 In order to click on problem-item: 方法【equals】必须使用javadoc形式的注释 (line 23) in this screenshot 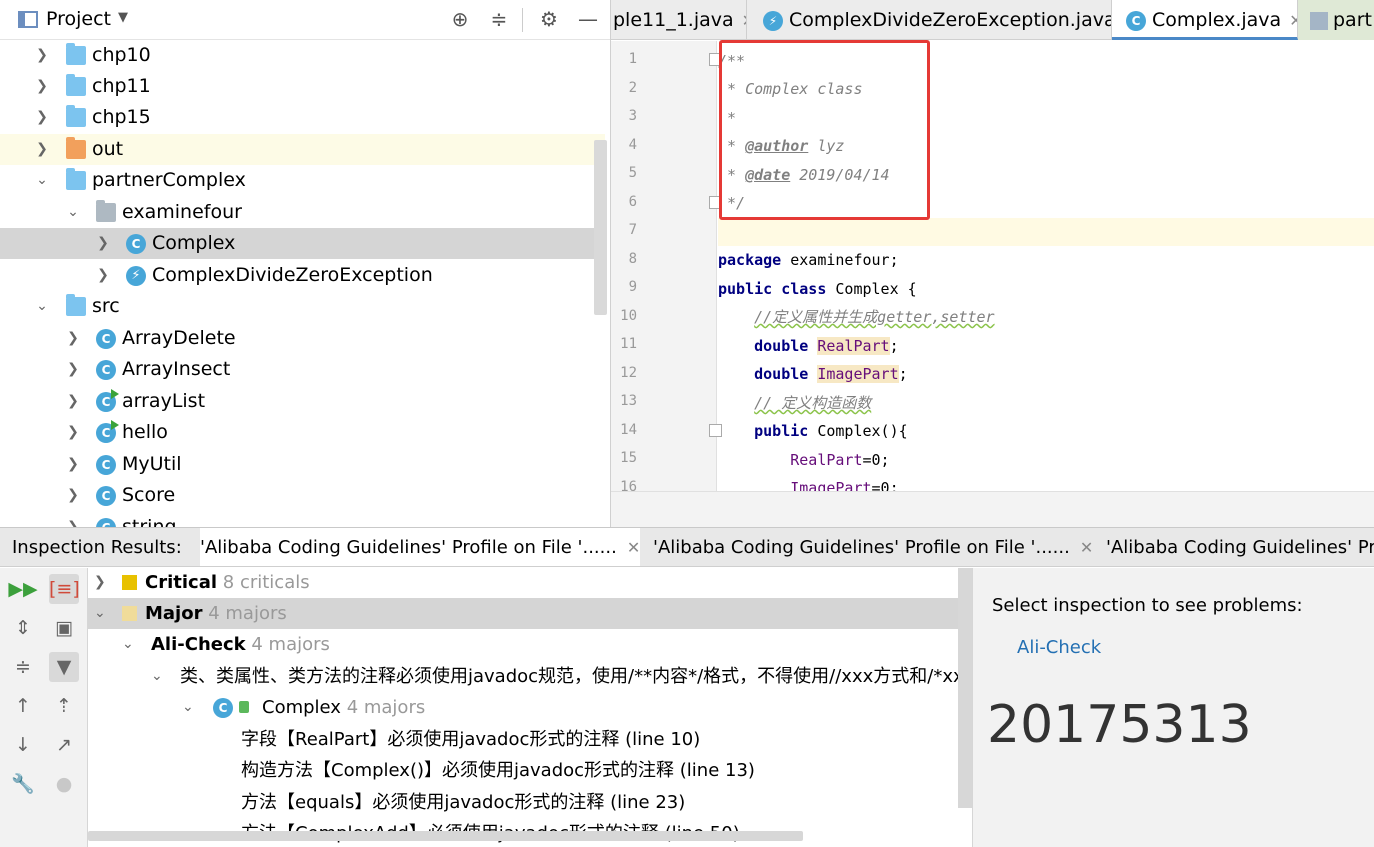, I will do `click(530, 802)`.